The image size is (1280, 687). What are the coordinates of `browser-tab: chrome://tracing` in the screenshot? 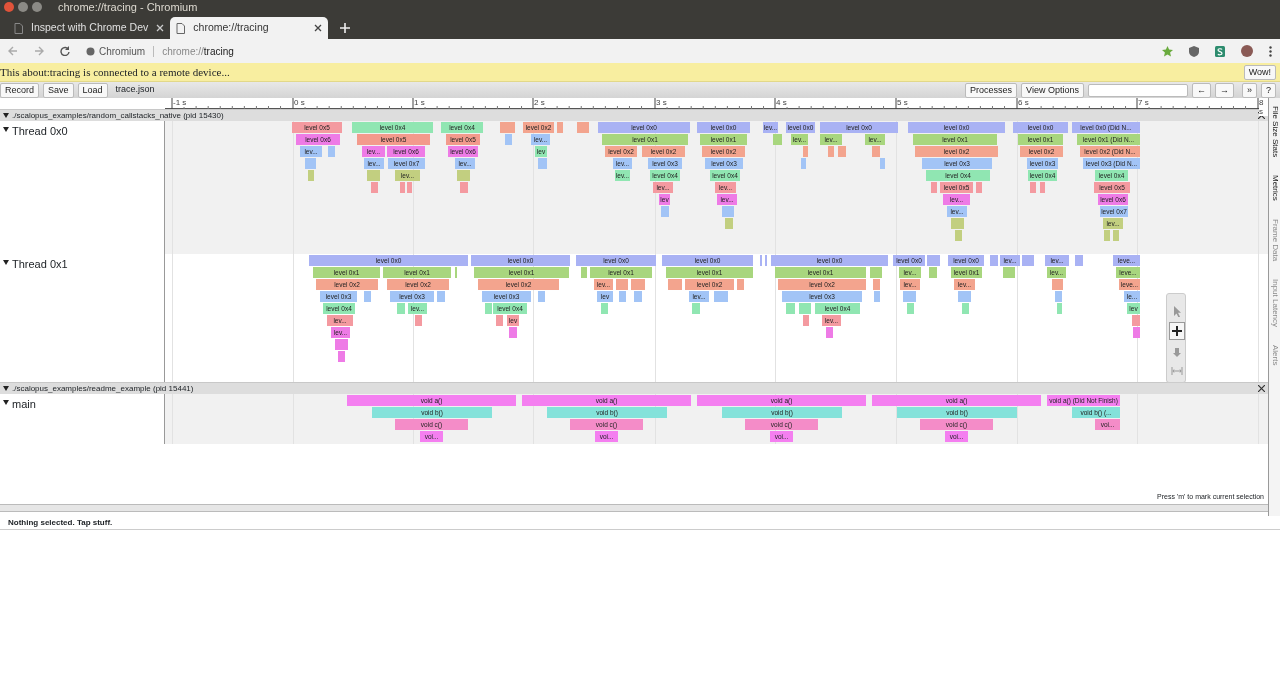 It's located at (249, 28).